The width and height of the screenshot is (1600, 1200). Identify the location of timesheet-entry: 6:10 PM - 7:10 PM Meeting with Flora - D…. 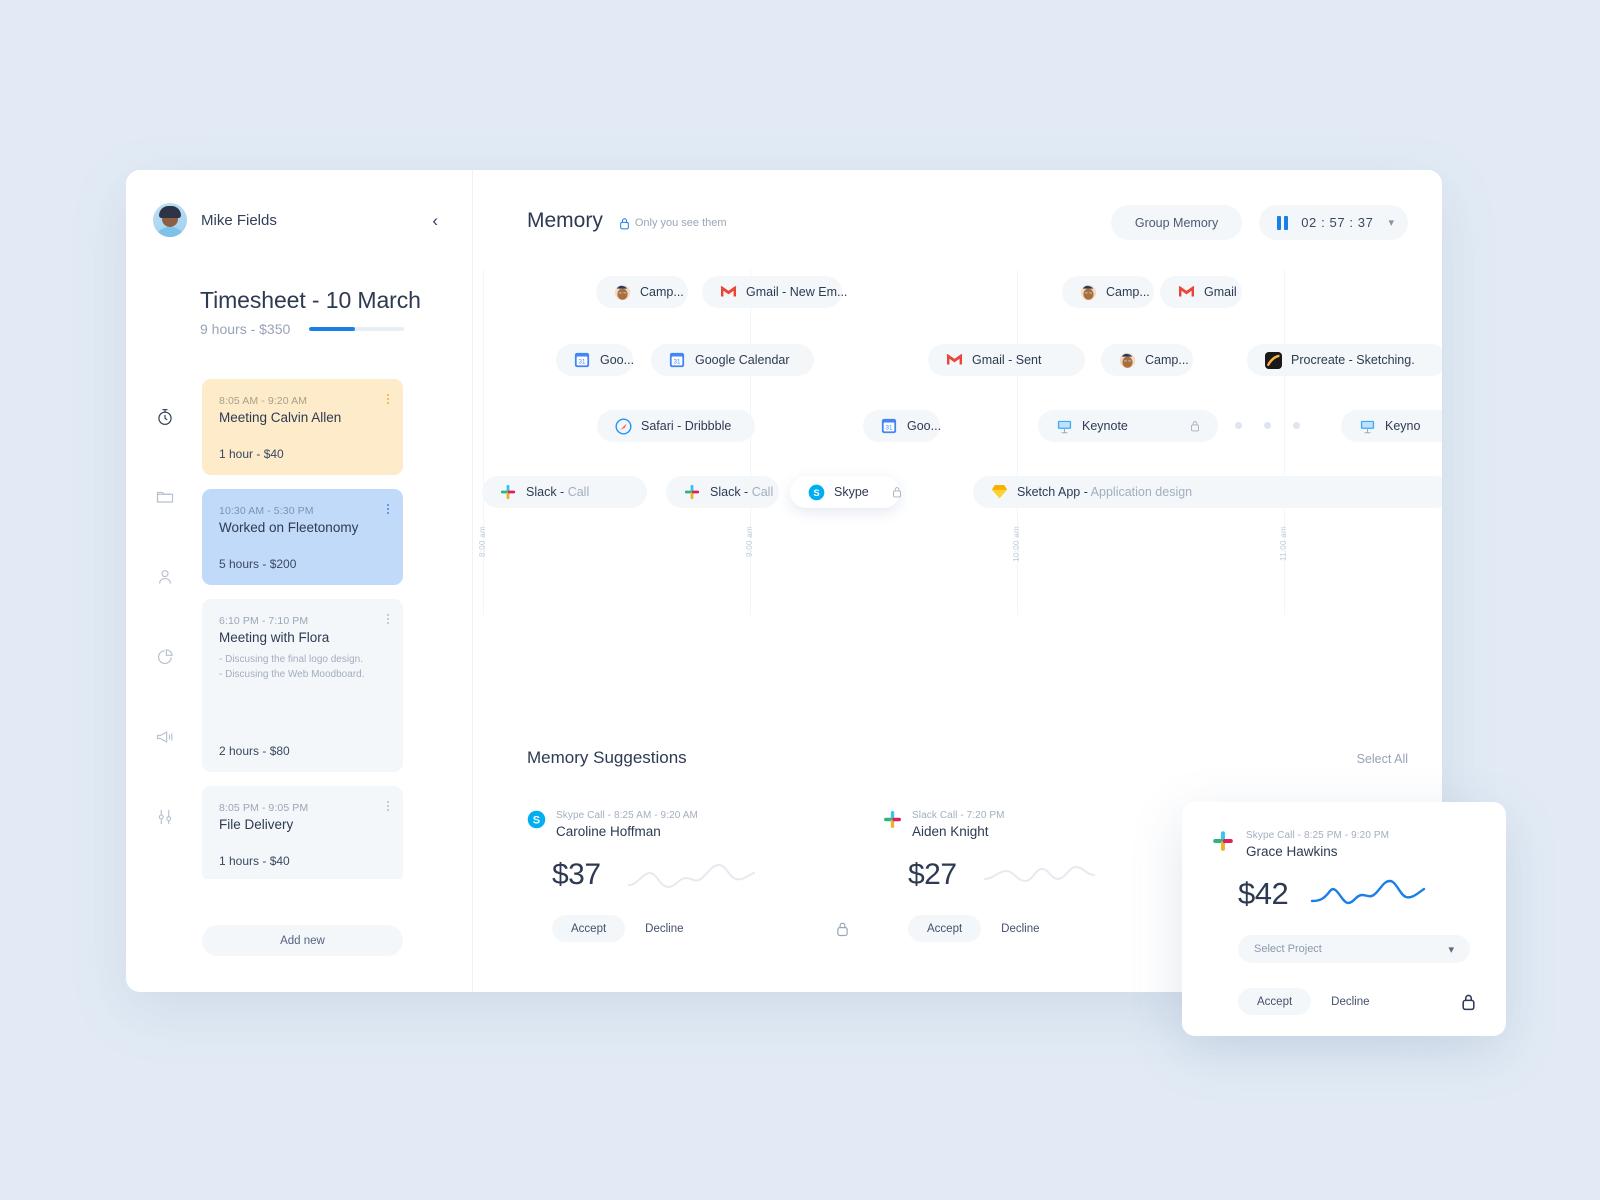
(302, 685).